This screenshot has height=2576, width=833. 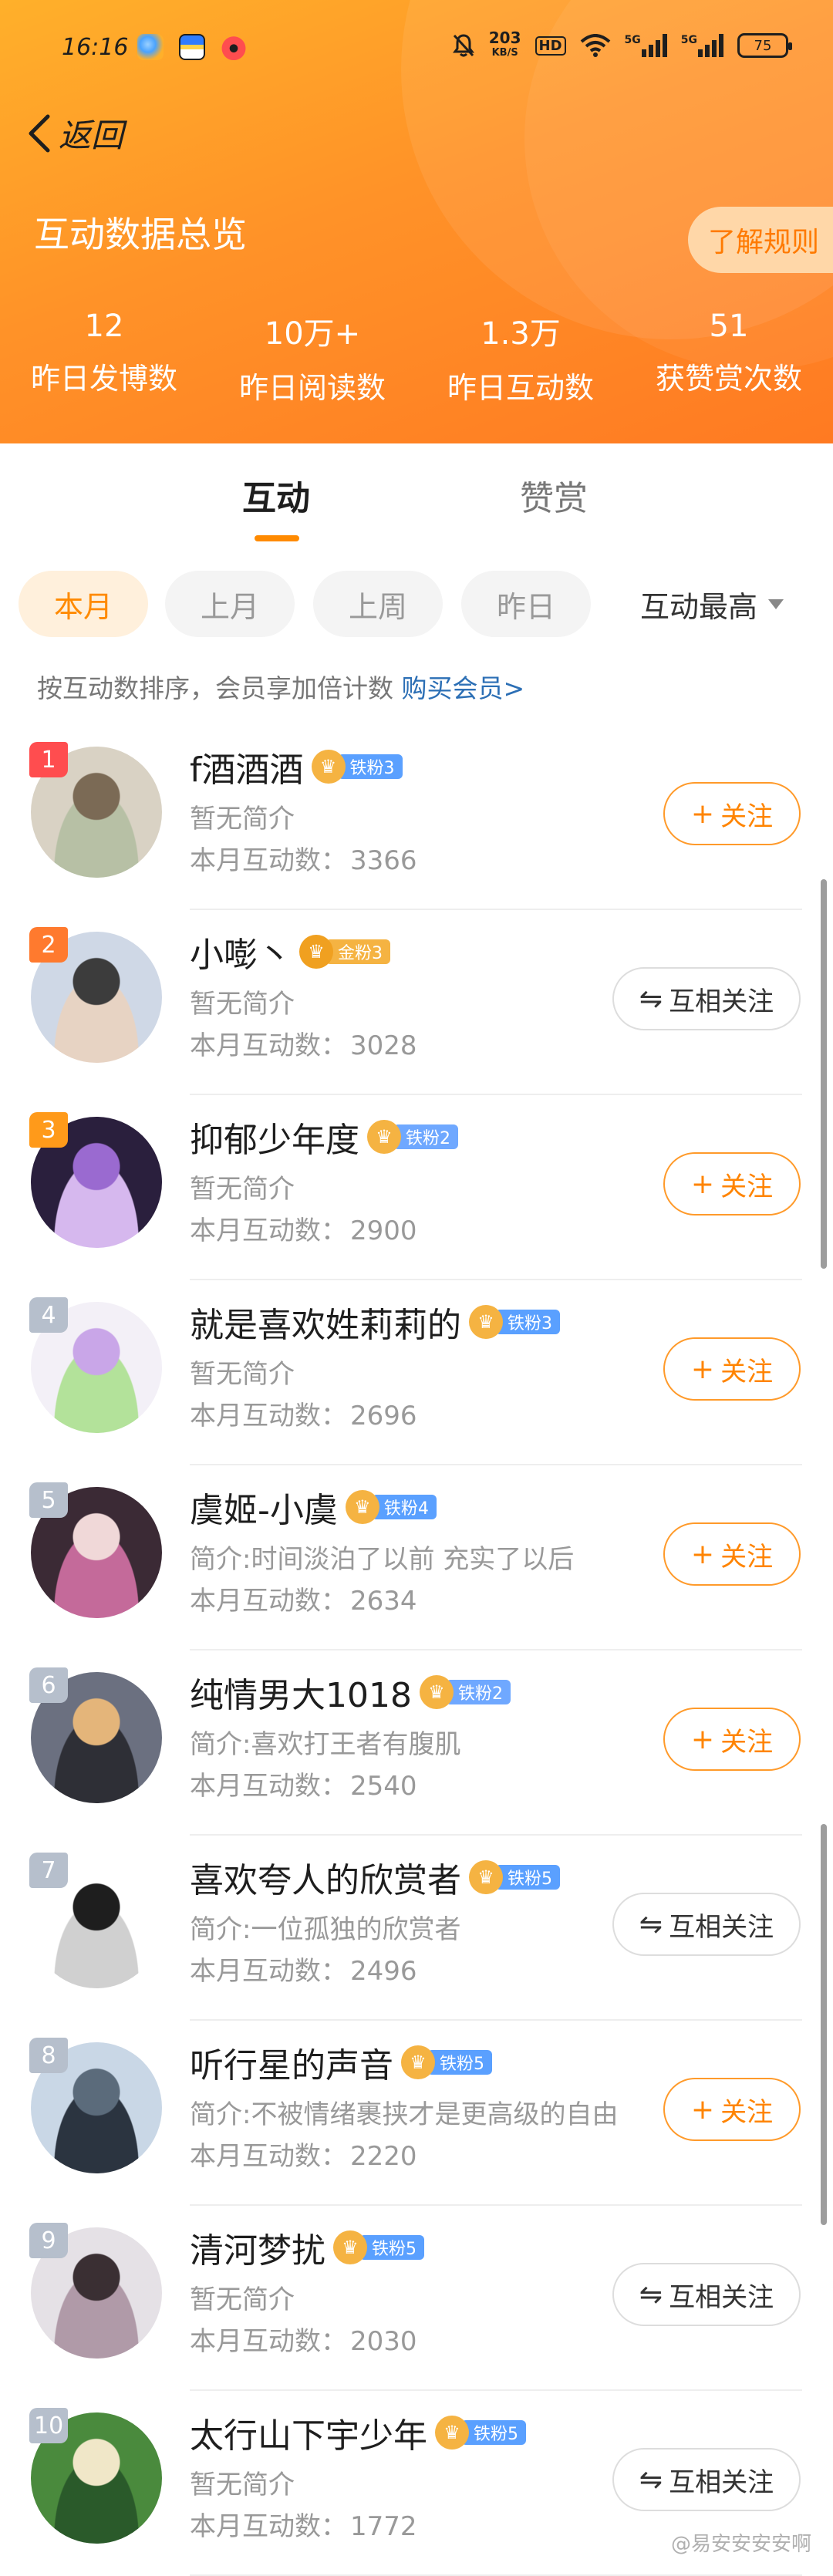 I want to click on fan-badge: ♛ 铁粉4, so click(x=391, y=1507).